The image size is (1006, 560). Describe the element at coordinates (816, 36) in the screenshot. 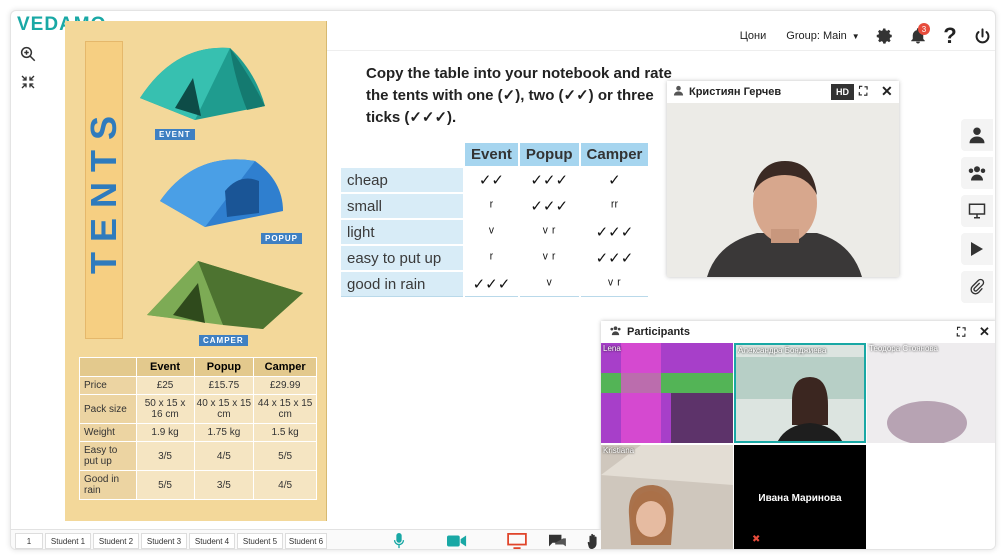

I see `group-label: Group: Main` at that location.